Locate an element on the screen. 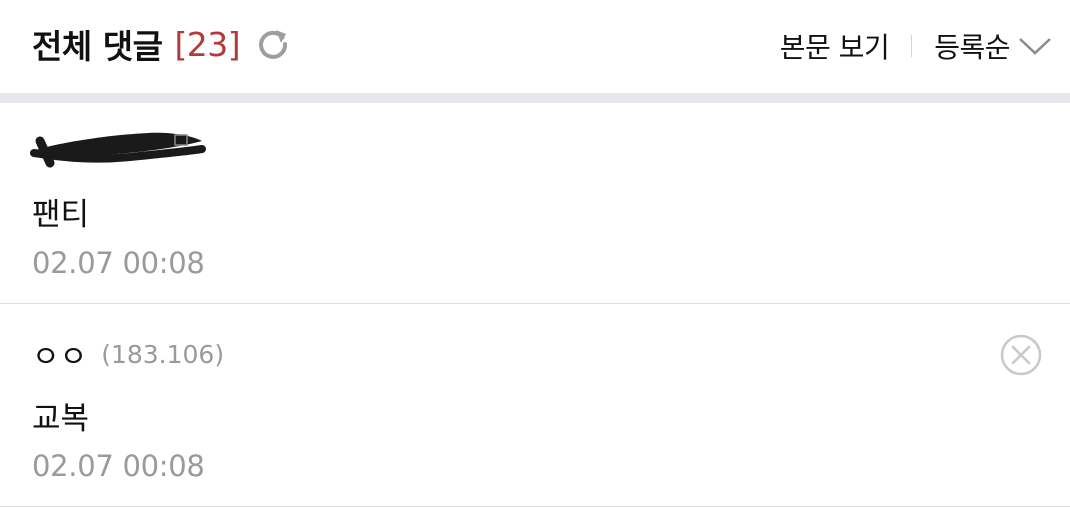 This screenshot has width=1070, height=507. view-body-link: 본문 보기 is located at coordinates (835, 46).